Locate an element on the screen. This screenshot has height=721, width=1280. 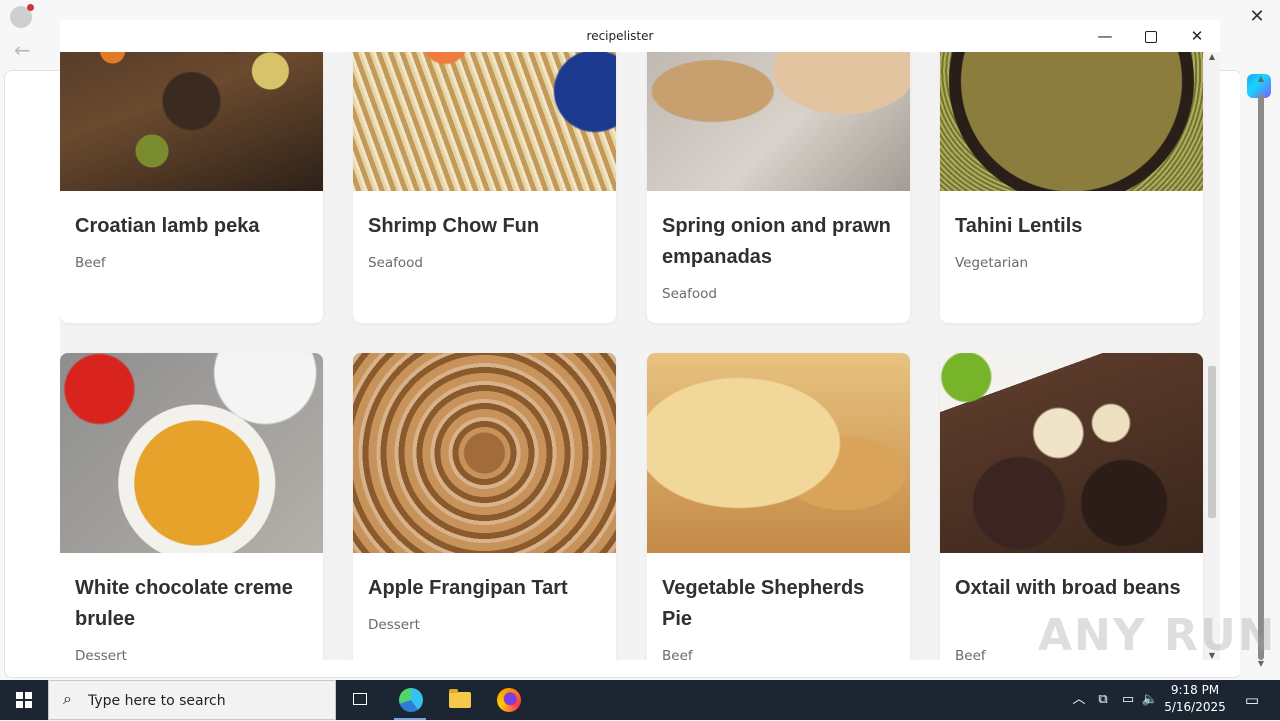
network-device-icon: ⧉ is located at coordinates (1103, 700).